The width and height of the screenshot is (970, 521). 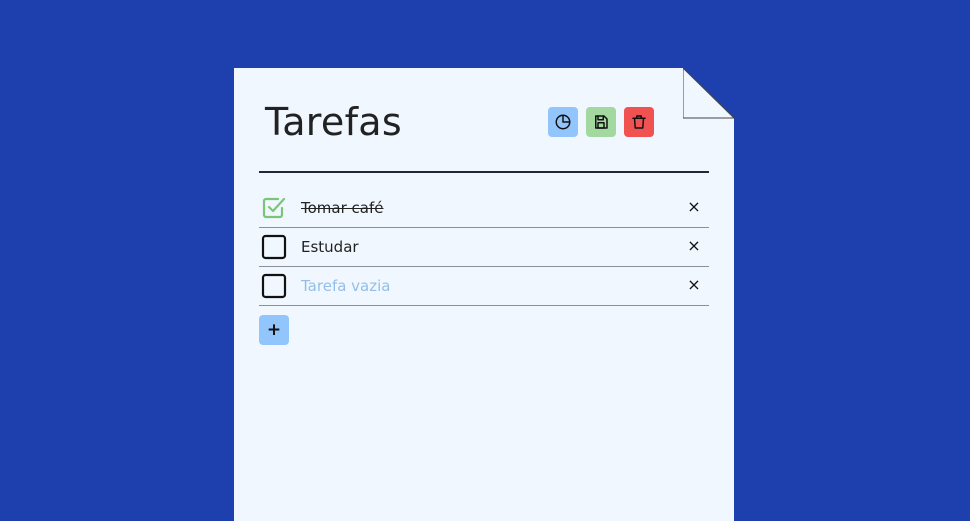 What do you see at coordinates (345, 286) in the screenshot?
I see `task-label: Tarefa vazia` at bounding box center [345, 286].